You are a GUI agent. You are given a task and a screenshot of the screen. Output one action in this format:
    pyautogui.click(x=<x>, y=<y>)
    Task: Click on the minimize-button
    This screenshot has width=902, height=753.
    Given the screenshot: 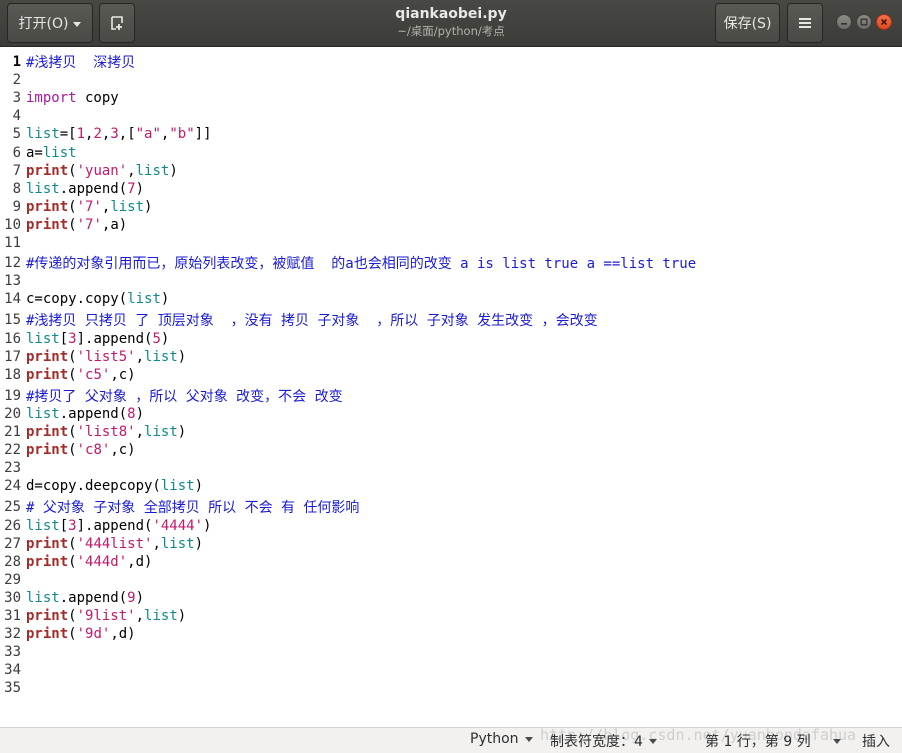 What is the action you would take?
    pyautogui.click(x=844, y=22)
    